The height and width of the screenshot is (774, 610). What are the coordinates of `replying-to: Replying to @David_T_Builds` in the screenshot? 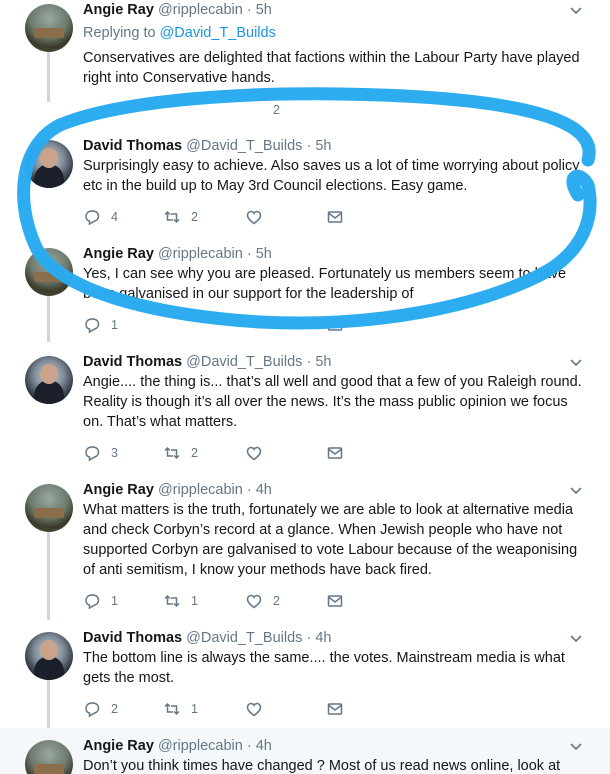 It's located at (179, 33).